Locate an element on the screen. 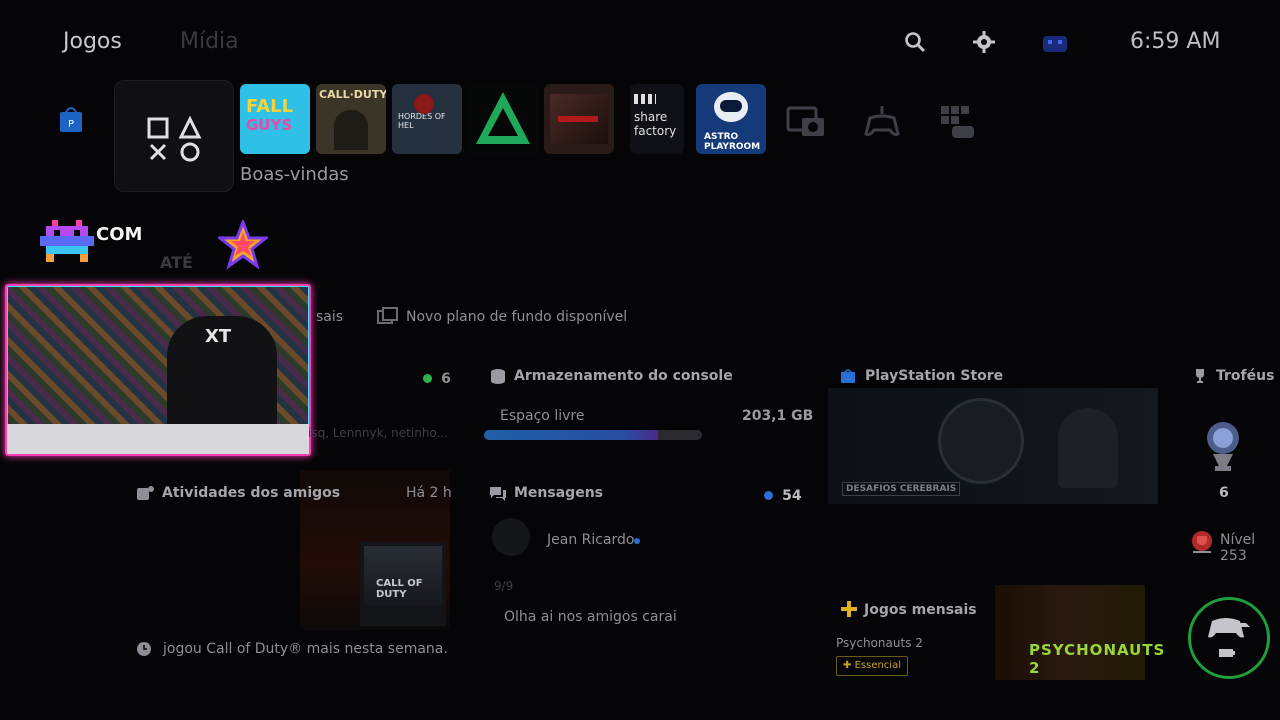  messages-icon is located at coordinates (498, 494).